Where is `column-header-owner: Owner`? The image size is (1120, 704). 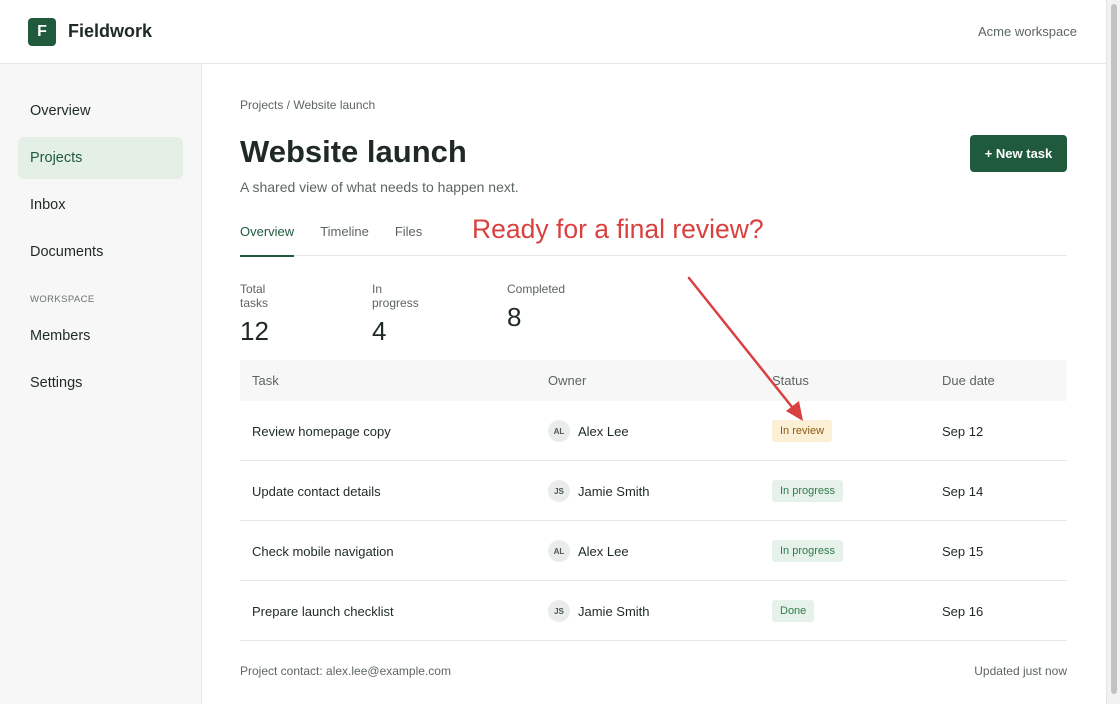
column-header-owner: Owner is located at coordinates (567, 380).